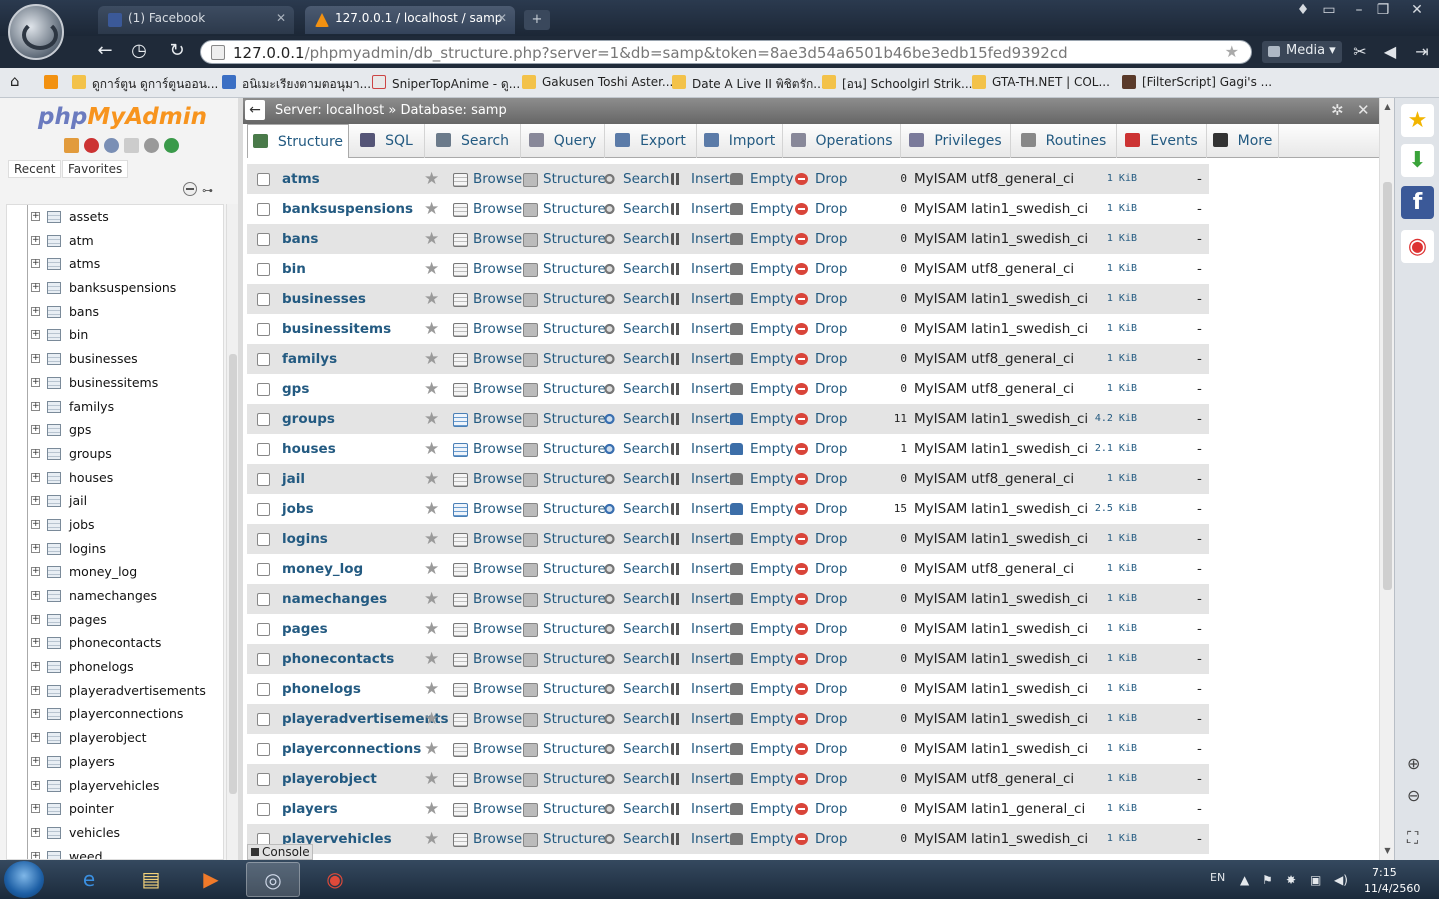  Describe the element at coordinates (115, 832) in the screenshot. I see `tree-item: + vehicles` at that location.